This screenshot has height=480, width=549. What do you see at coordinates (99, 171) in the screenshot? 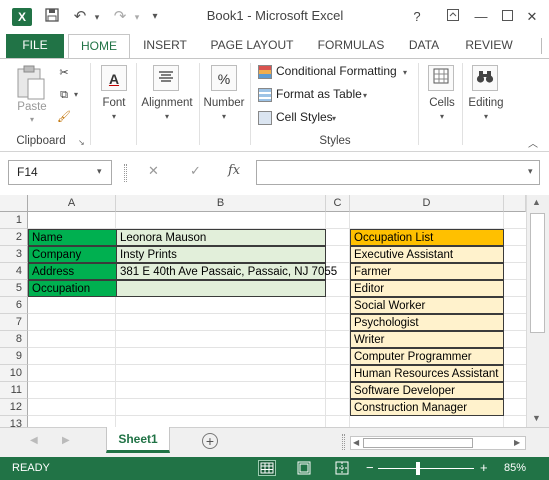
I see `name-box-dropdown-icon: ▾` at bounding box center [99, 171].